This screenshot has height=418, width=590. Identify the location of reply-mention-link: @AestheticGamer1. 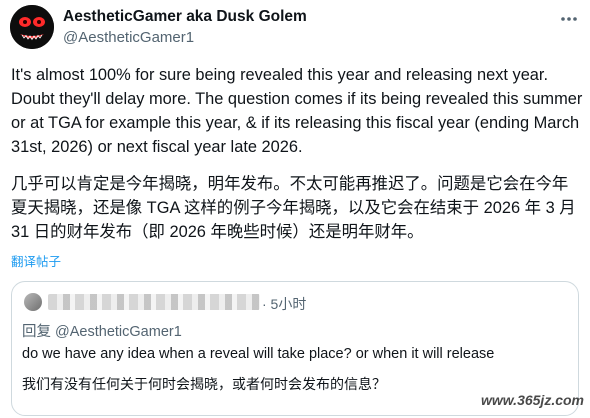
(118, 332).